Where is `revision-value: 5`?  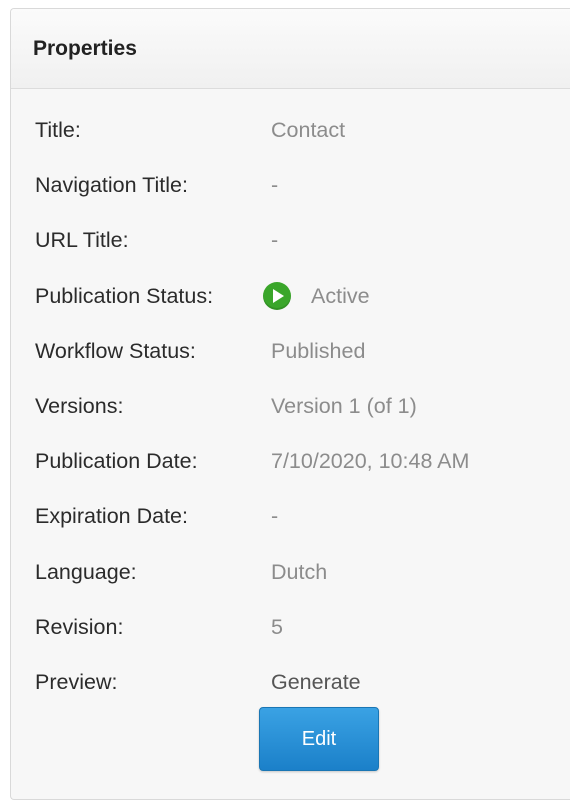 revision-value: 5 is located at coordinates (277, 626).